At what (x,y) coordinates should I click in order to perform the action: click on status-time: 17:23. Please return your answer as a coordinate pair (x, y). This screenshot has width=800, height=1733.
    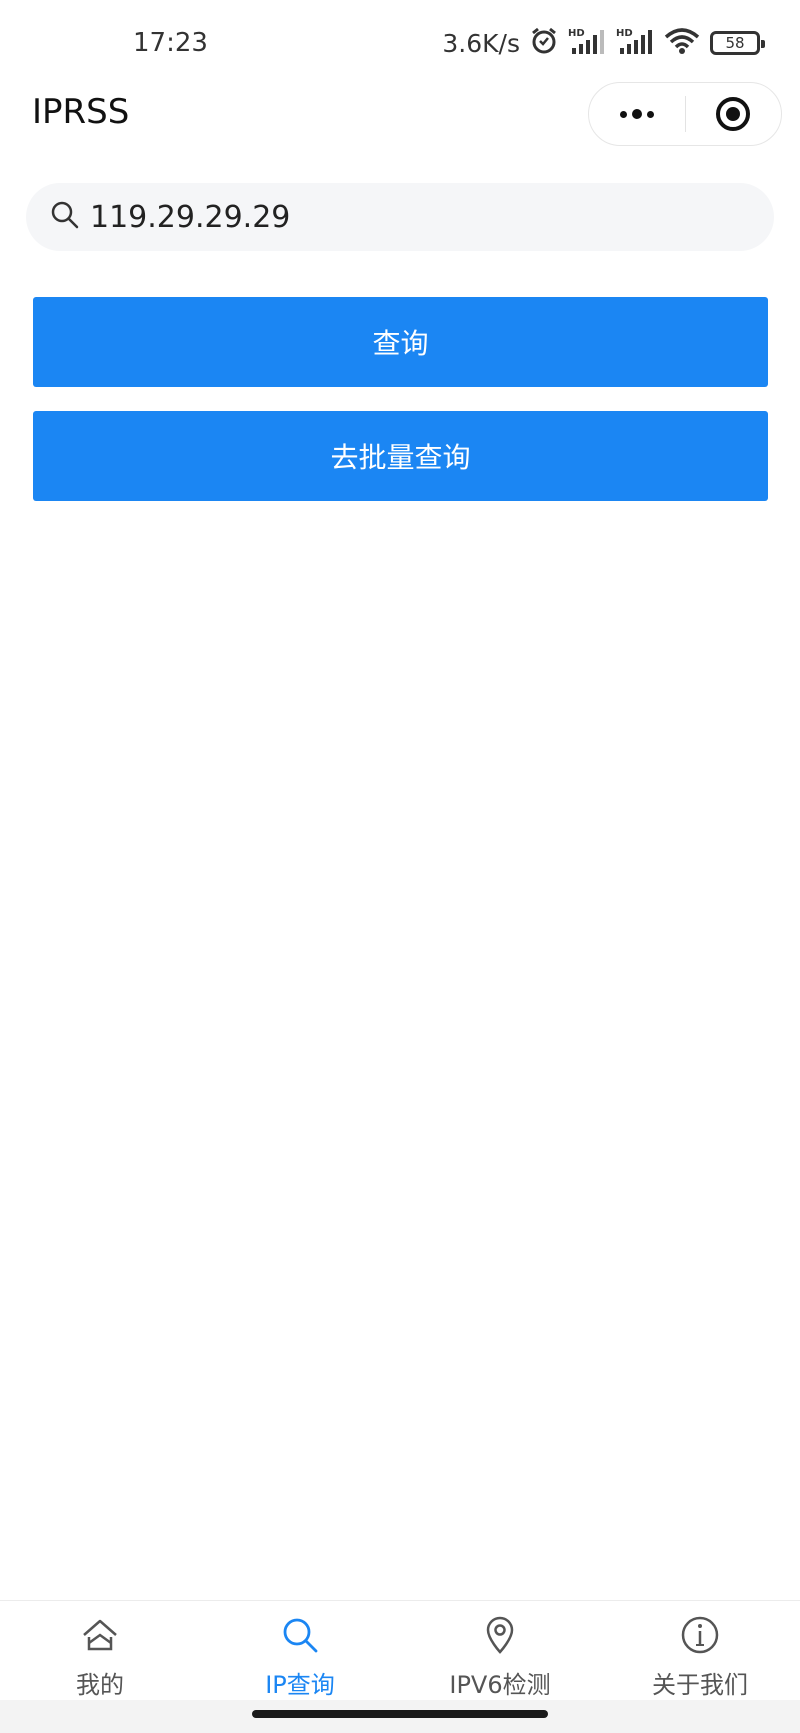
    Looking at the image, I should click on (170, 43).